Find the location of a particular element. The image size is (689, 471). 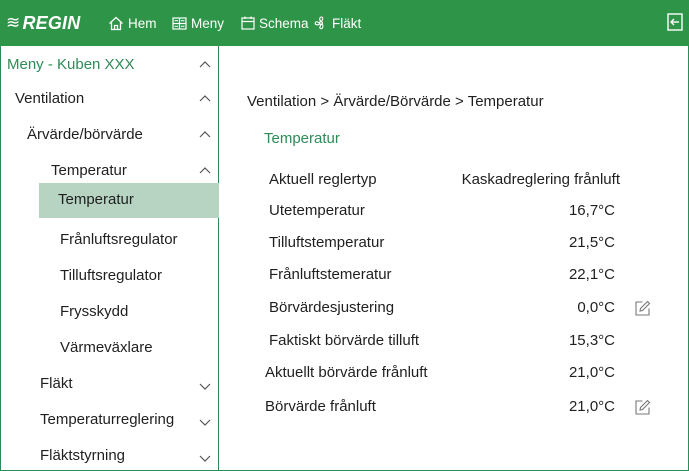

brand-logo: ≋ REGIN is located at coordinates (43, 23).